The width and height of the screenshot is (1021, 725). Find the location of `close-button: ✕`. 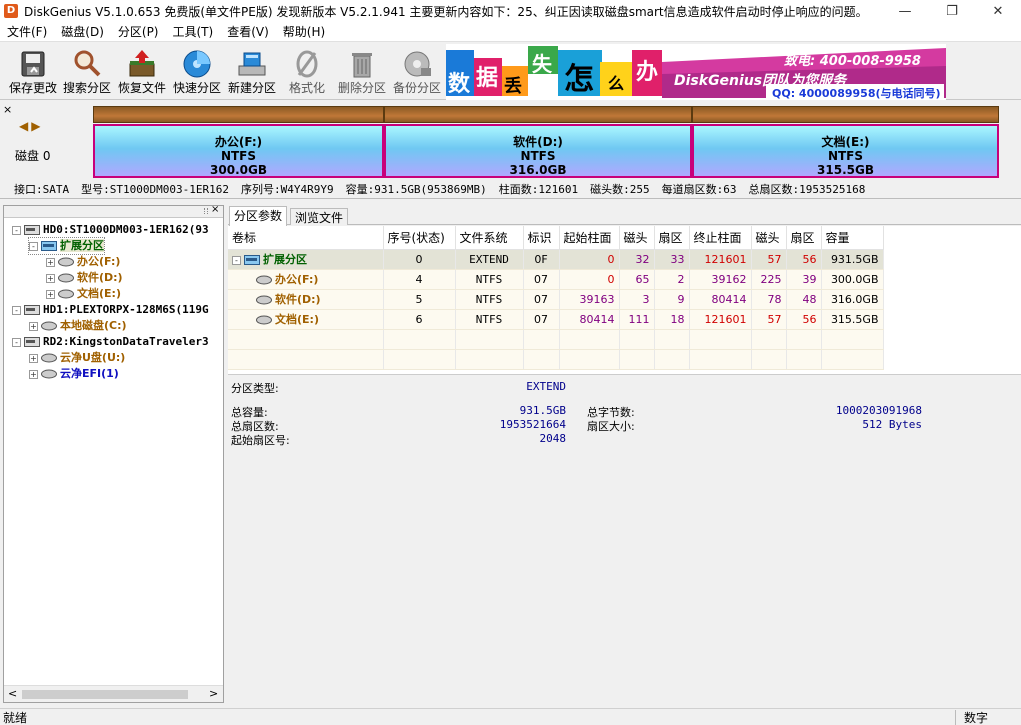

close-button: ✕ is located at coordinates (998, 11).